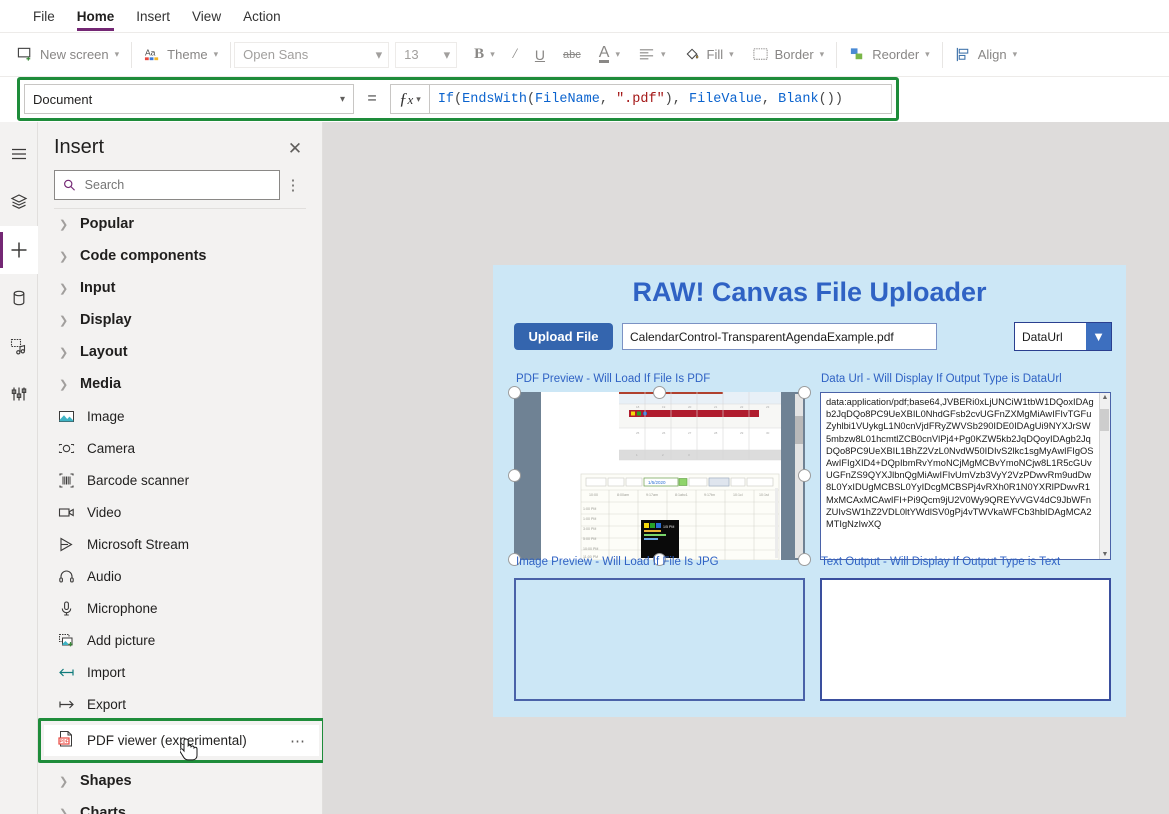 The image size is (1169, 814). I want to click on font-family-select: Open Sans ▾, so click(312, 54).